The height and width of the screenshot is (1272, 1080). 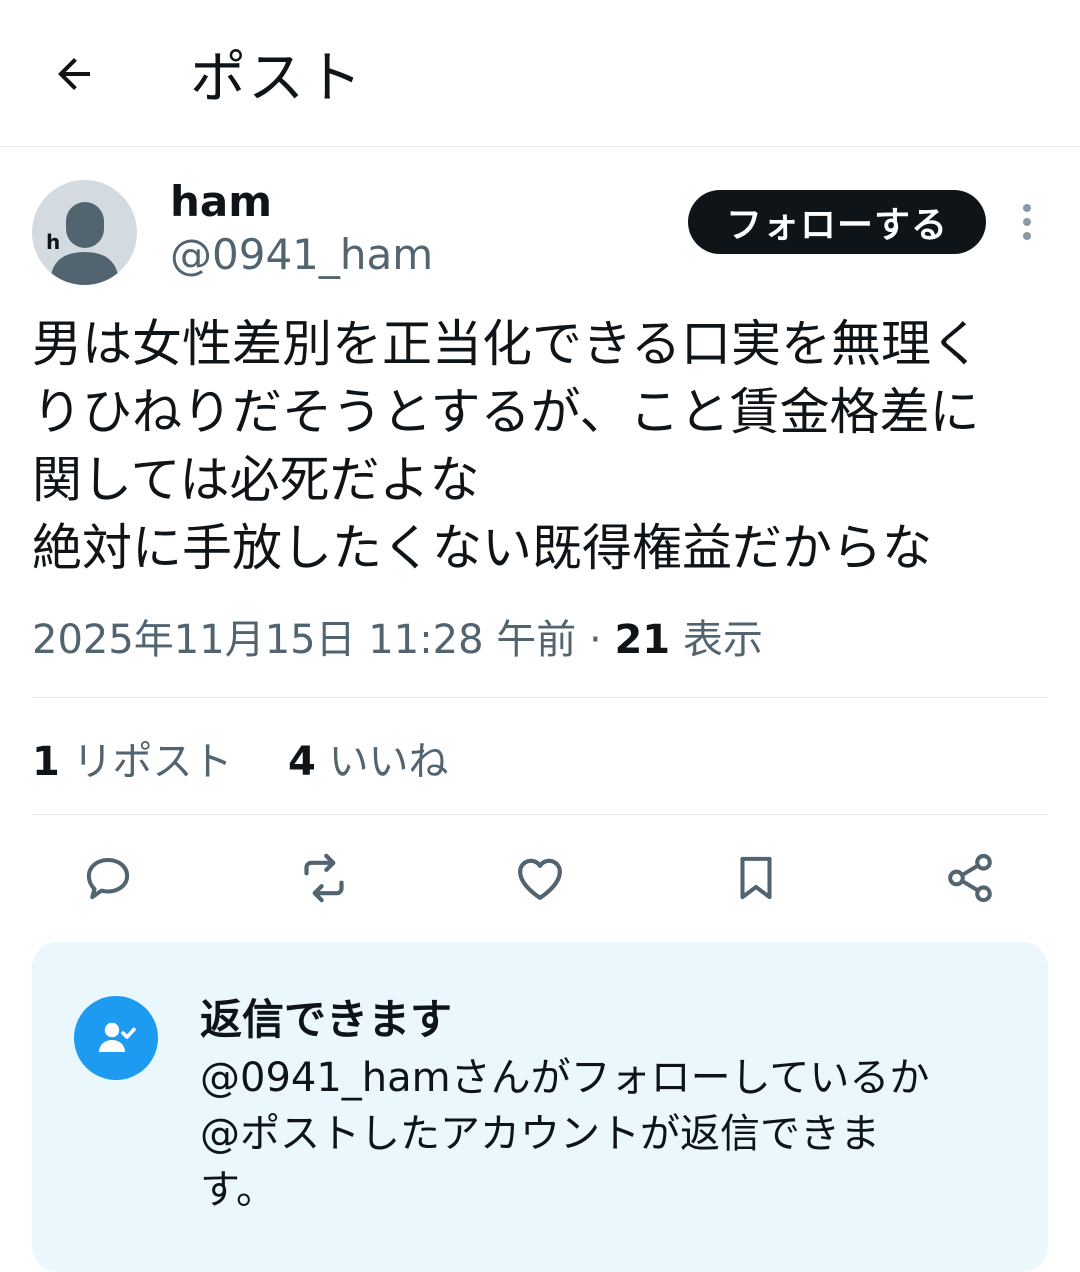 I want to click on more-vertical-icon, so click(x=1027, y=222).